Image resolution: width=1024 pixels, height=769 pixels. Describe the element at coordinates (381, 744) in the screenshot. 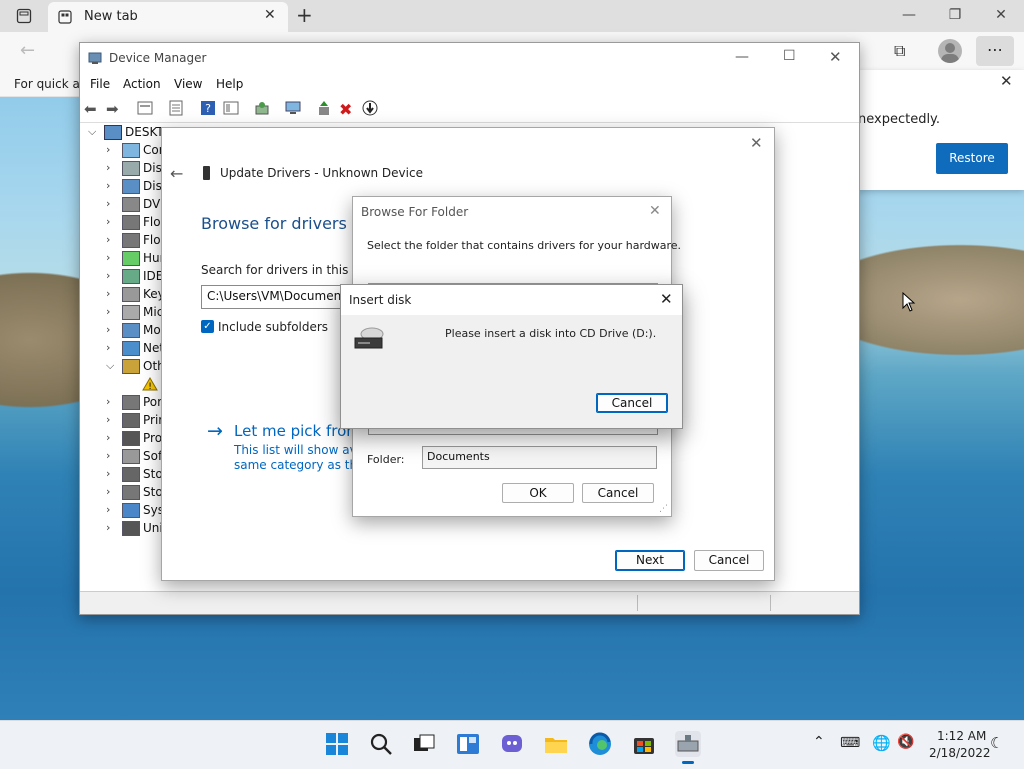

I see `search-icon` at that location.